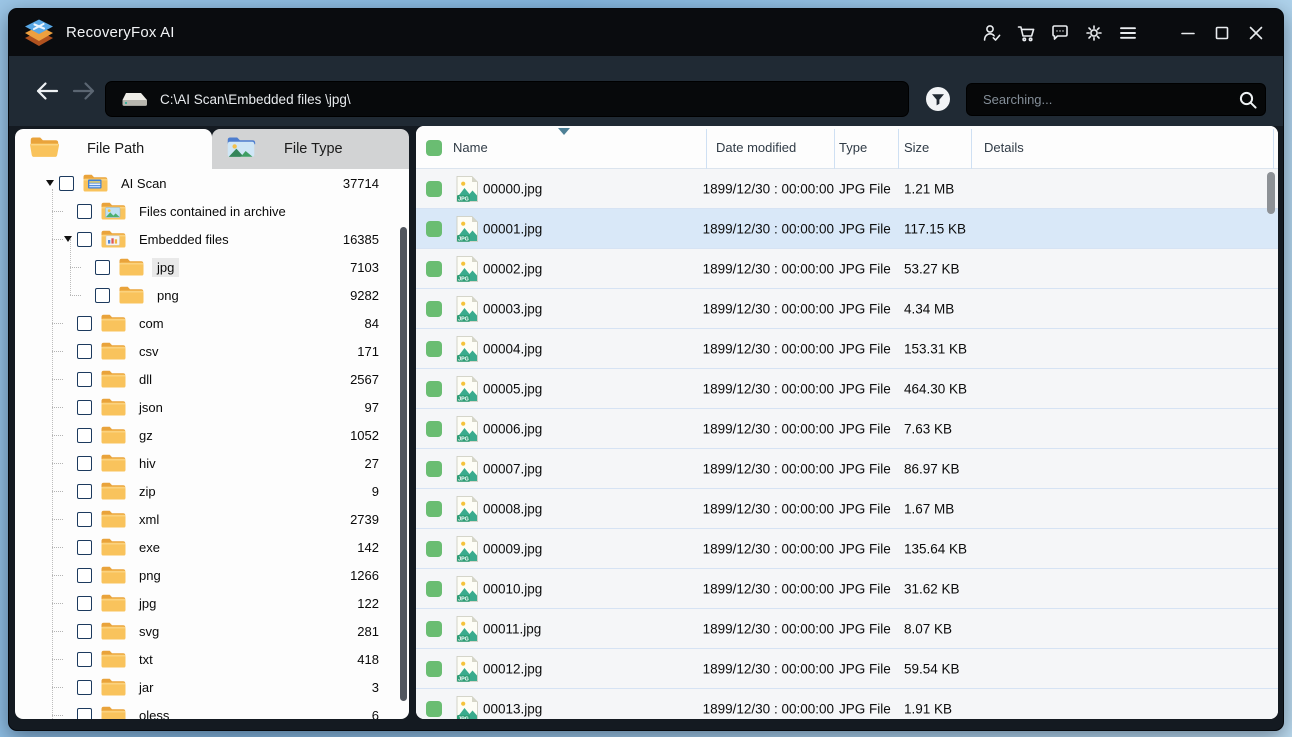 The height and width of the screenshot is (737, 1292). Describe the element at coordinates (916, 147) in the screenshot. I see `column-header-size: Size` at that location.